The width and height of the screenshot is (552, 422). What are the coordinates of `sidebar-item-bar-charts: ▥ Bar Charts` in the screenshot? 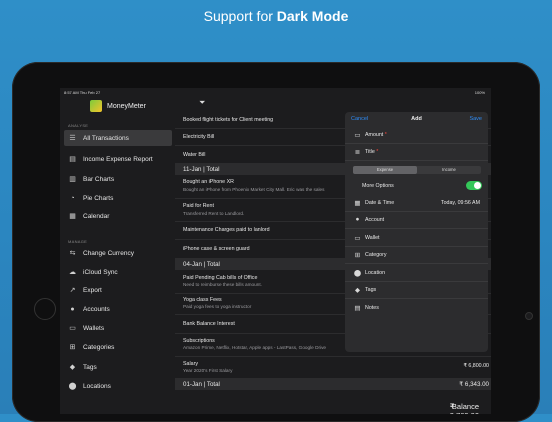 It's located at (118, 179).